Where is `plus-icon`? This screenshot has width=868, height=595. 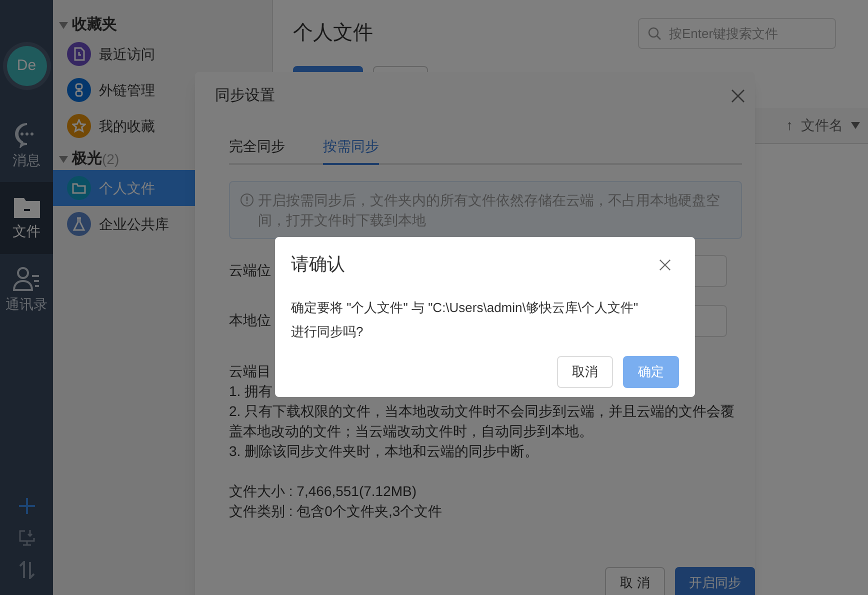 plus-icon is located at coordinates (27, 506).